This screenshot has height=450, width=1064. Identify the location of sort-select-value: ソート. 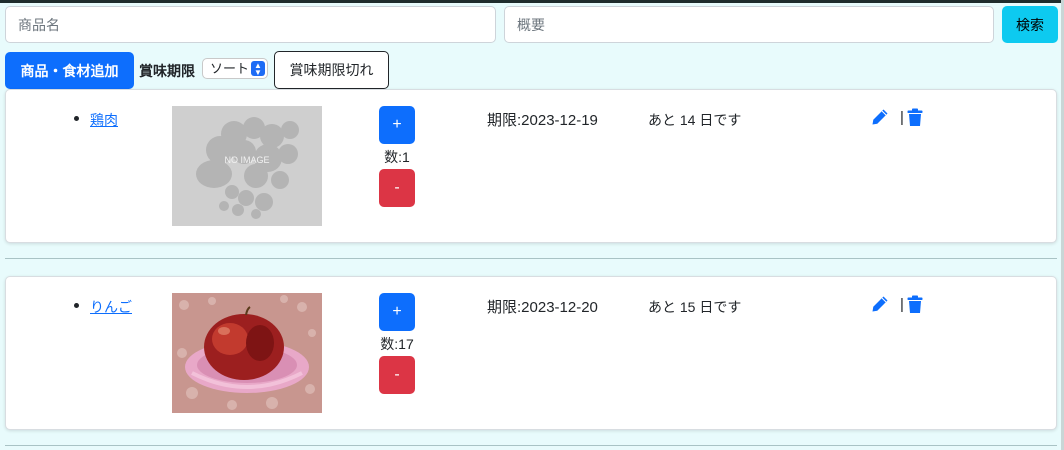
(230, 68).